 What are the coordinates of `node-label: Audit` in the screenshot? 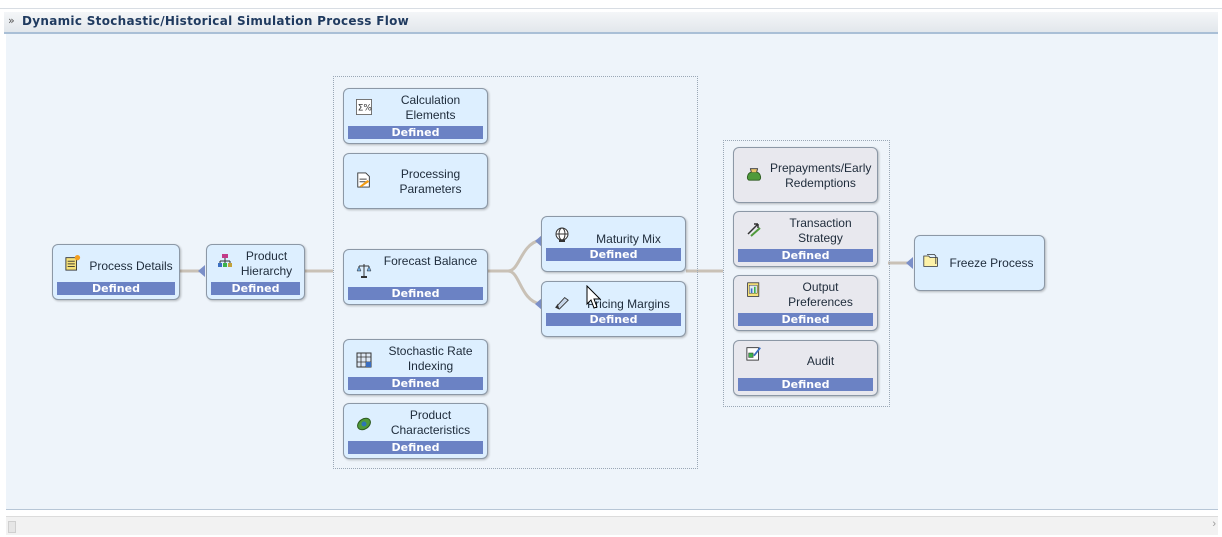 It's located at (820, 361).